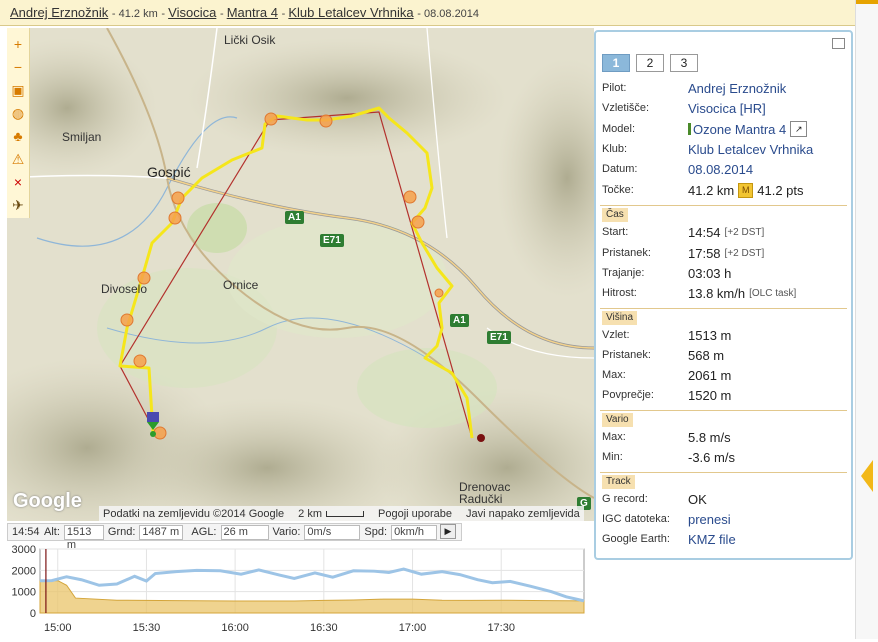  I want to click on duration-row: Trajanje: 03:03 h, so click(723, 273).